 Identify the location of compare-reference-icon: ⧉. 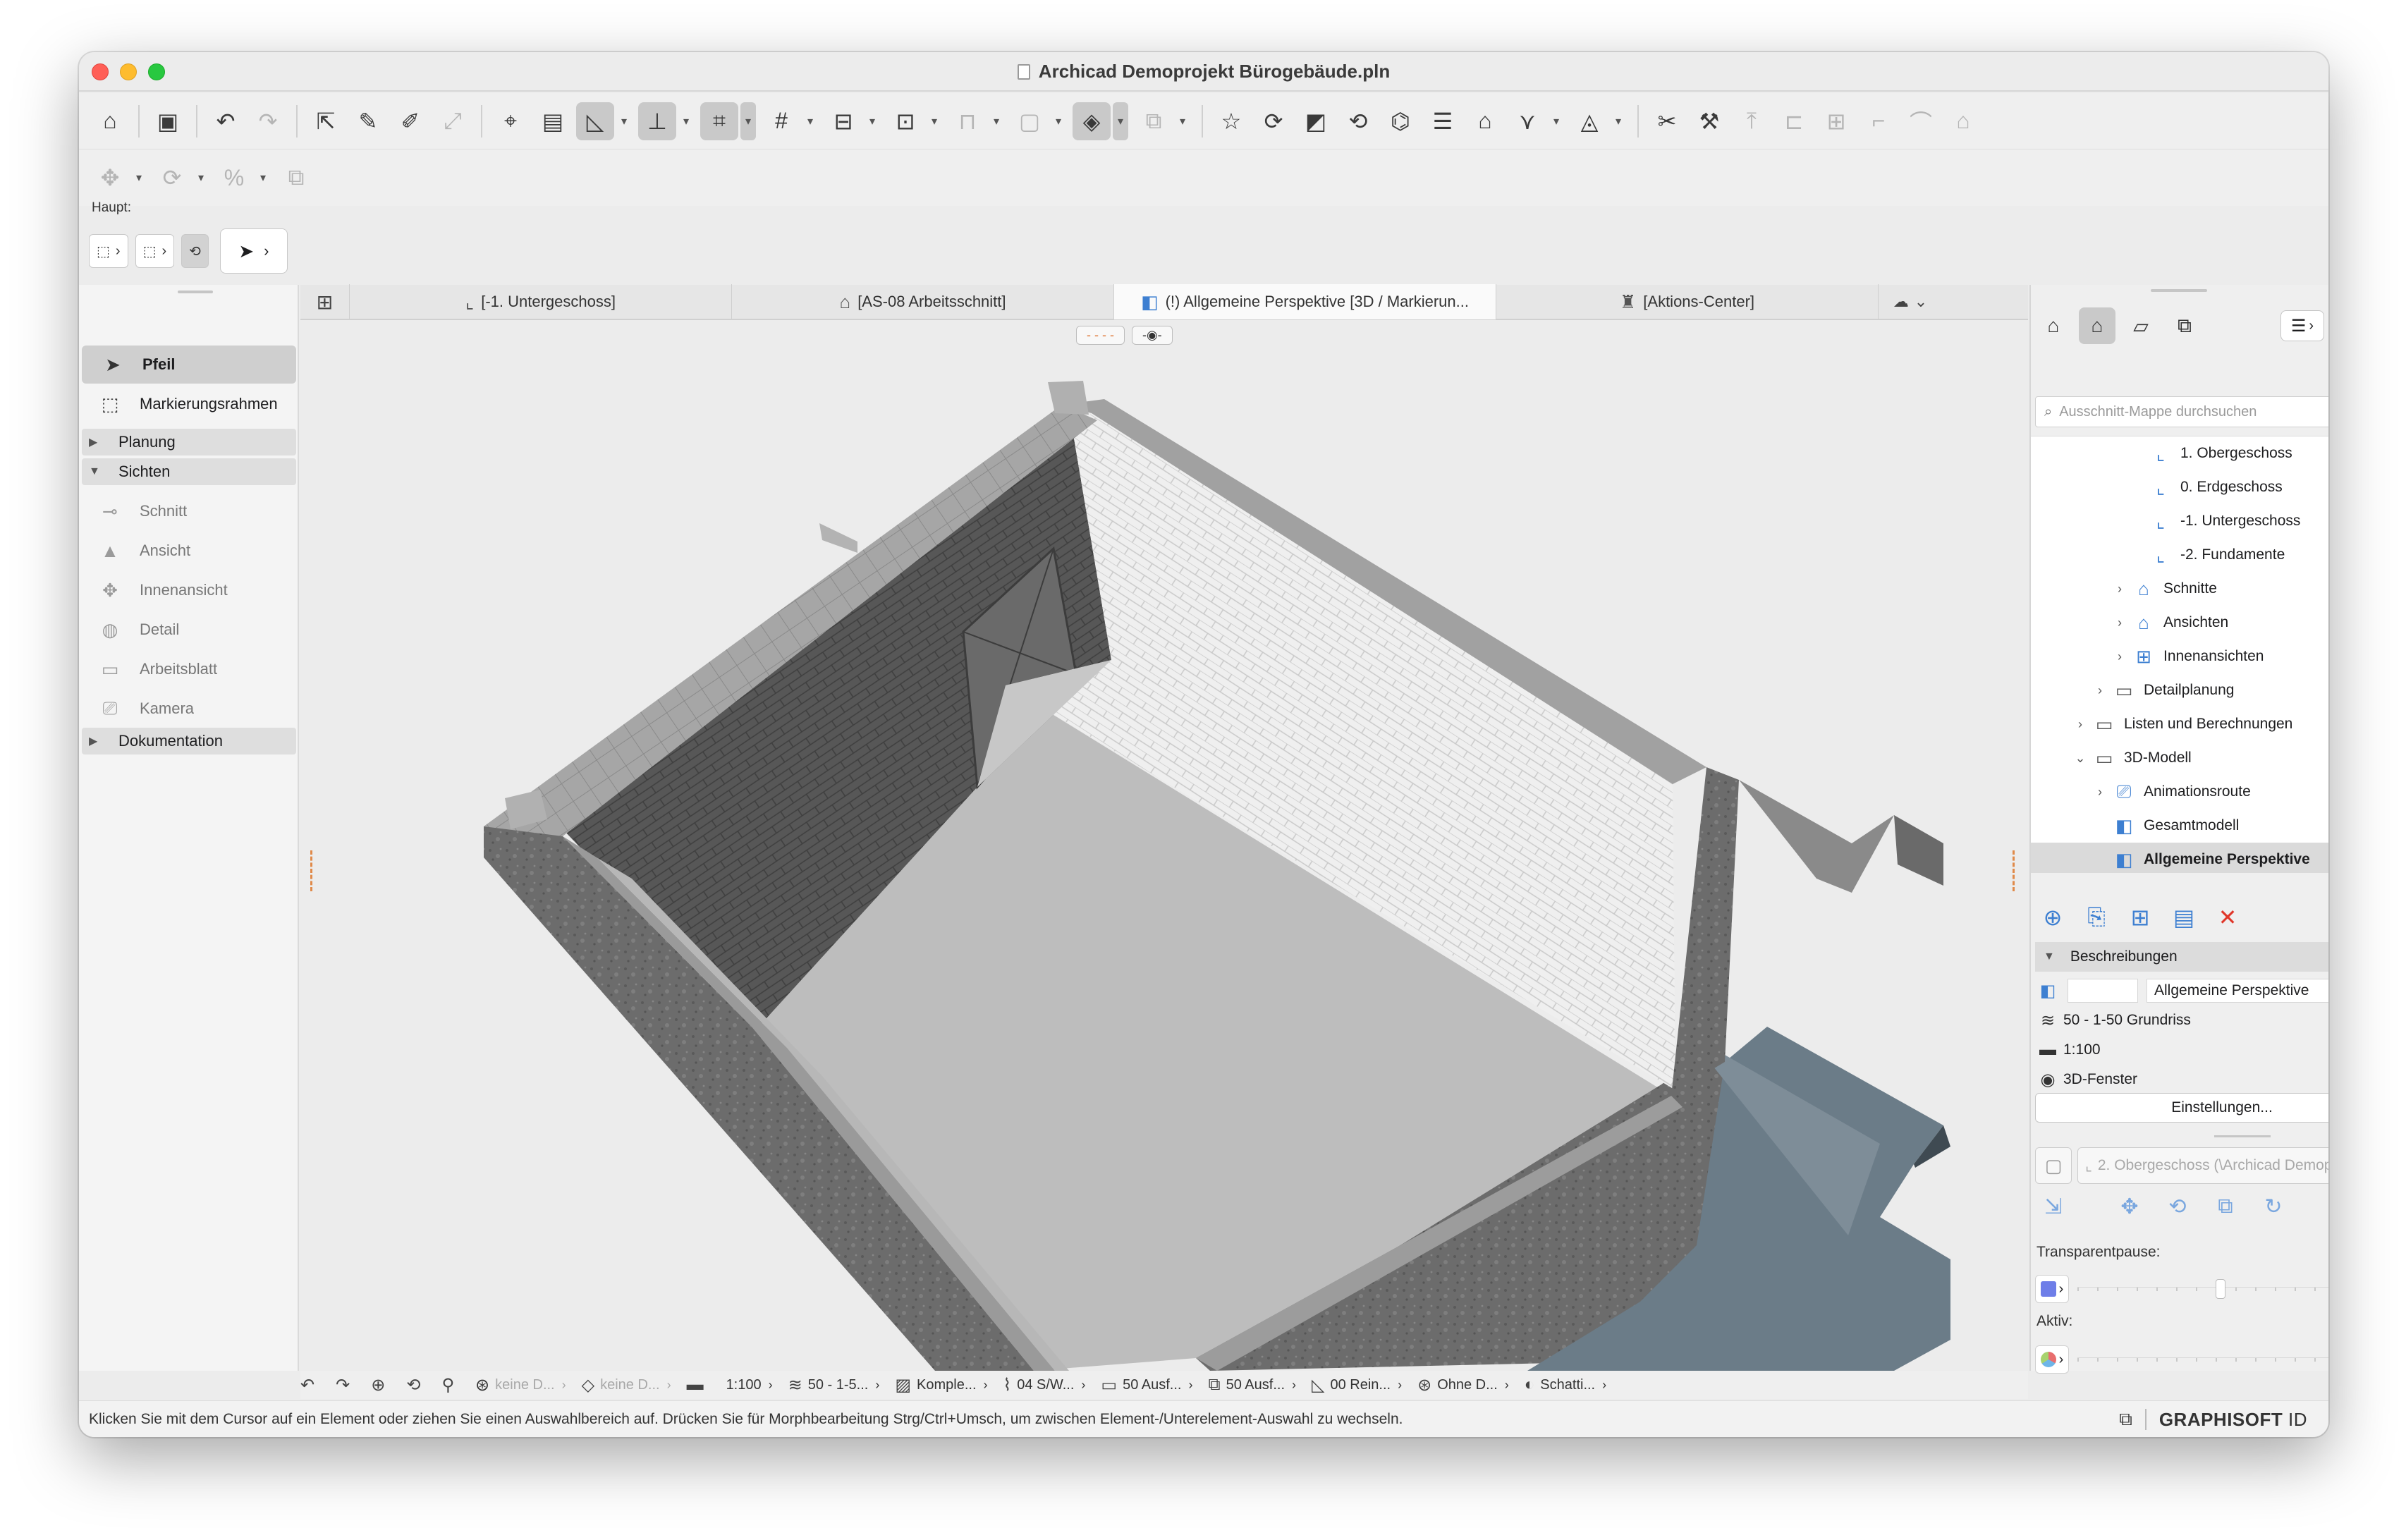
(2225, 1206).